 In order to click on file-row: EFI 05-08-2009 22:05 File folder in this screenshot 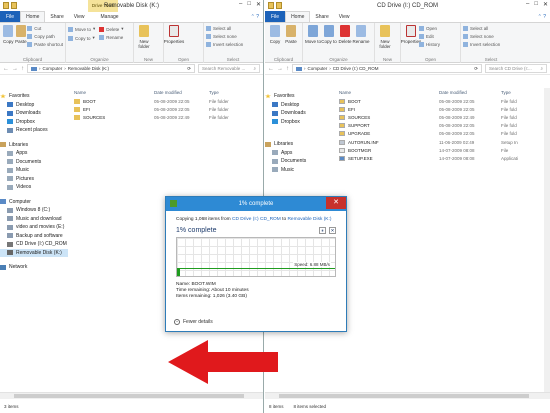, I will do `click(167, 109)`.